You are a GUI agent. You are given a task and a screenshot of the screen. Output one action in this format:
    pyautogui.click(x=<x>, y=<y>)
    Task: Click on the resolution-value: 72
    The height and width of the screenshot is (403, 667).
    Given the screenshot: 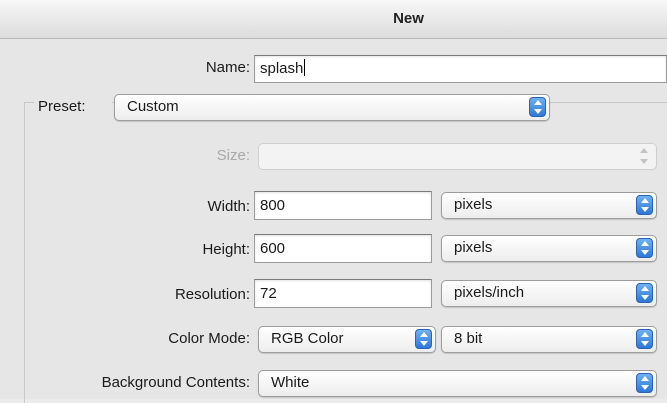 What is the action you would take?
    pyautogui.click(x=268, y=293)
    